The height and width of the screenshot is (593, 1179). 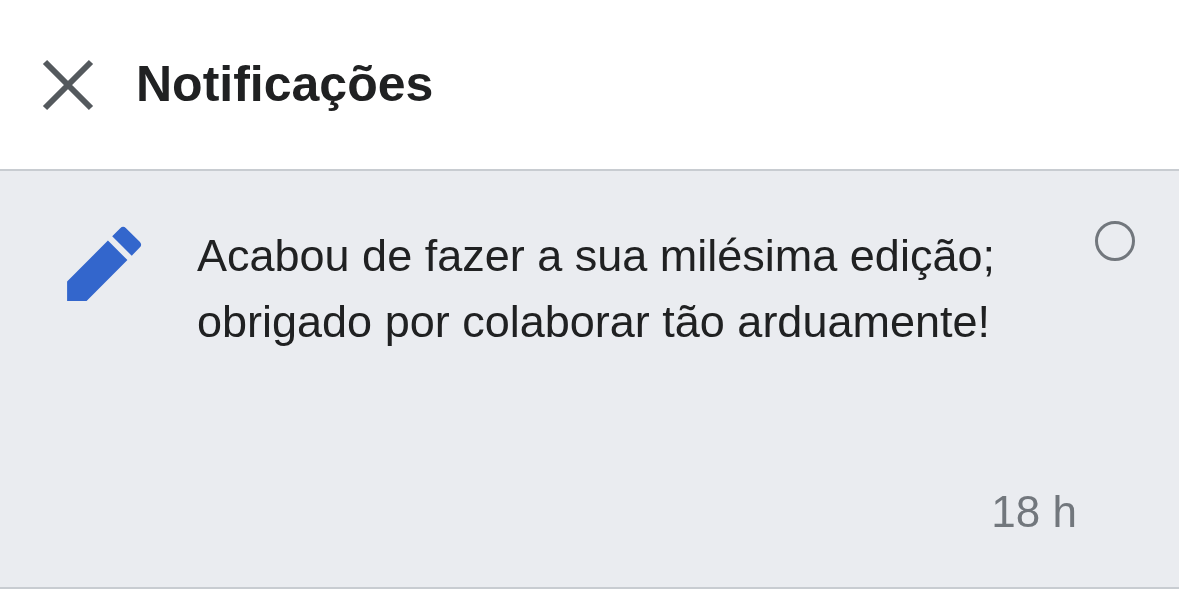 What do you see at coordinates (1034, 512) in the screenshot?
I see `notification-time: 18 h` at bounding box center [1034, 512].